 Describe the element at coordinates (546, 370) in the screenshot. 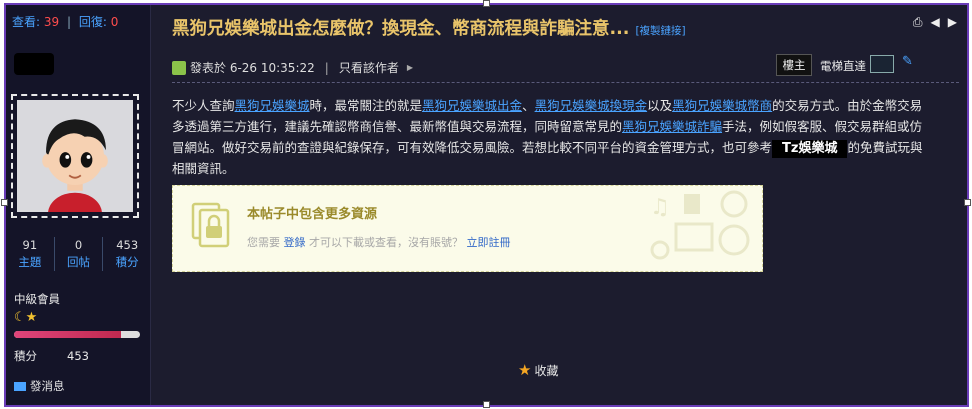

I see `favorite-label: 收藏` at that location.